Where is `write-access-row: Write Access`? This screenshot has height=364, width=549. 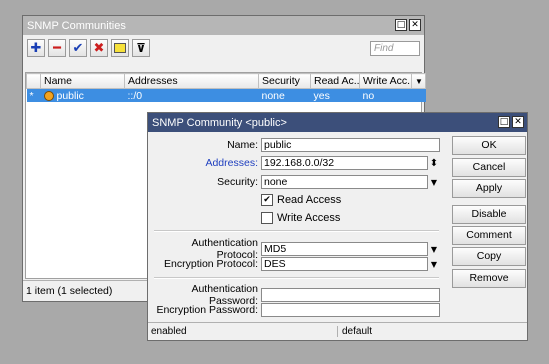
write-access-row: Write Access is located at coordinates (300, 218).